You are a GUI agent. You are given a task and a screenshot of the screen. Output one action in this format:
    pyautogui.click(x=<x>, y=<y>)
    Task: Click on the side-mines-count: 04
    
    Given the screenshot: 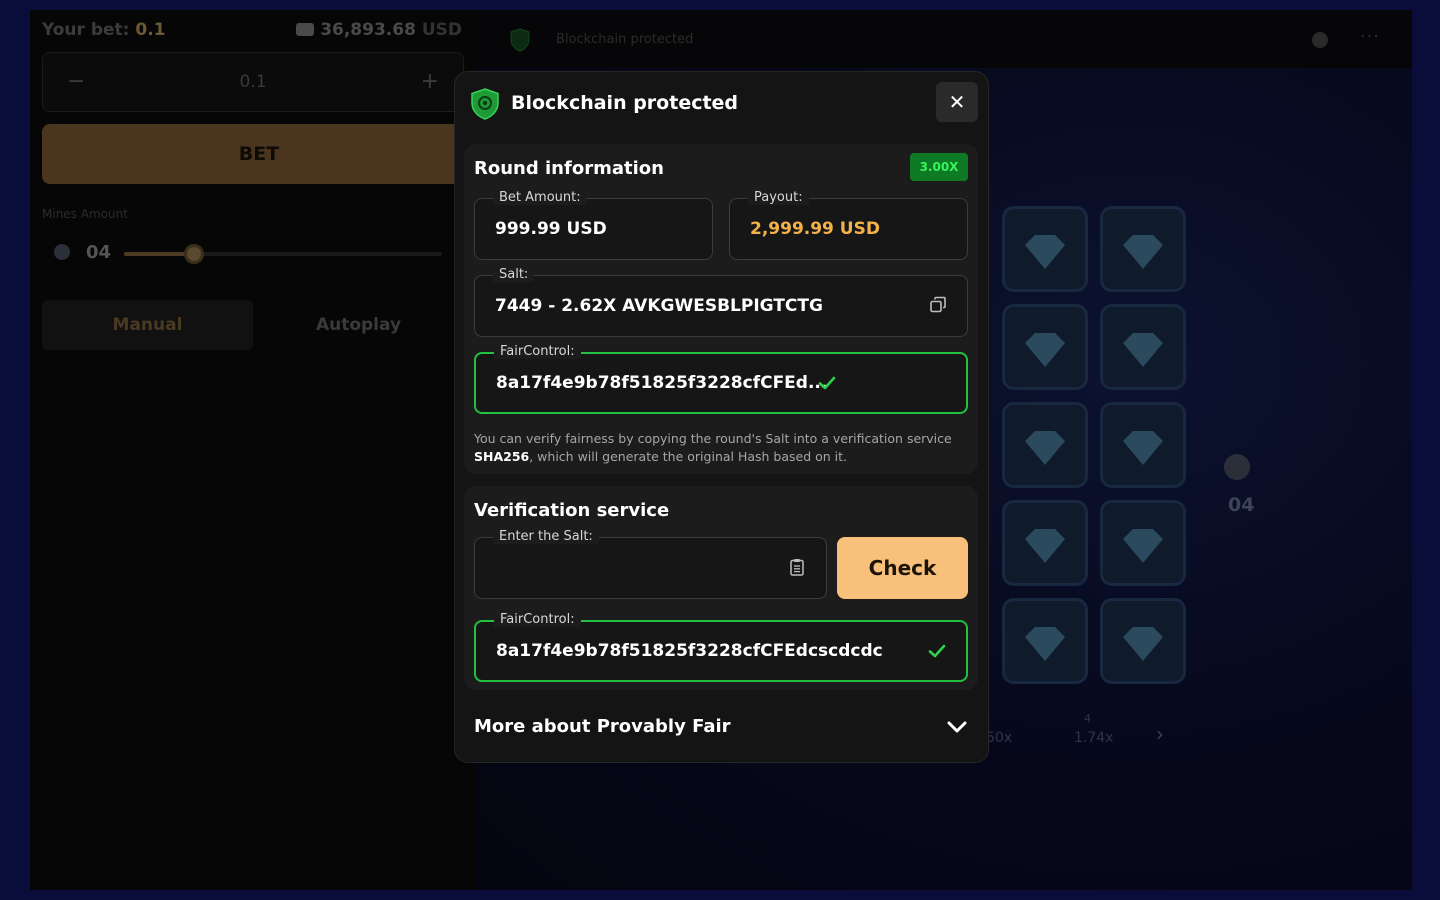 What is the action you would take?
    pyautogui.click(x=1241, y=505)
    